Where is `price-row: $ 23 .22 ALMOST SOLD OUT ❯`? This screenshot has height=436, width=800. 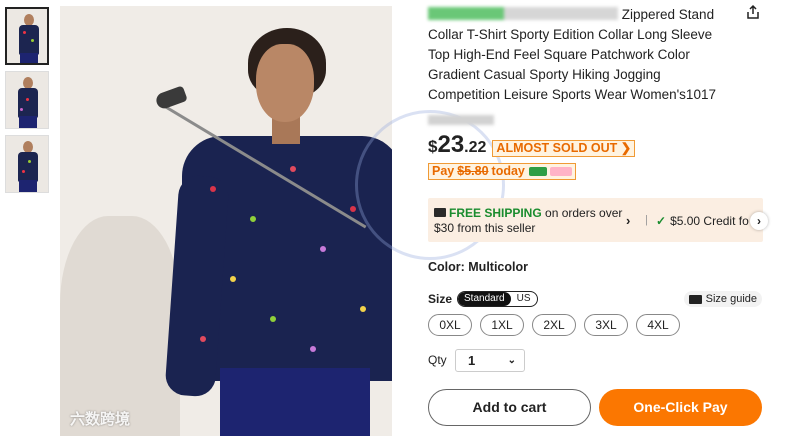 price-row: $ 23 .22 ALMOST SOLD OUT ❯ is located at coordinates (598, 145).